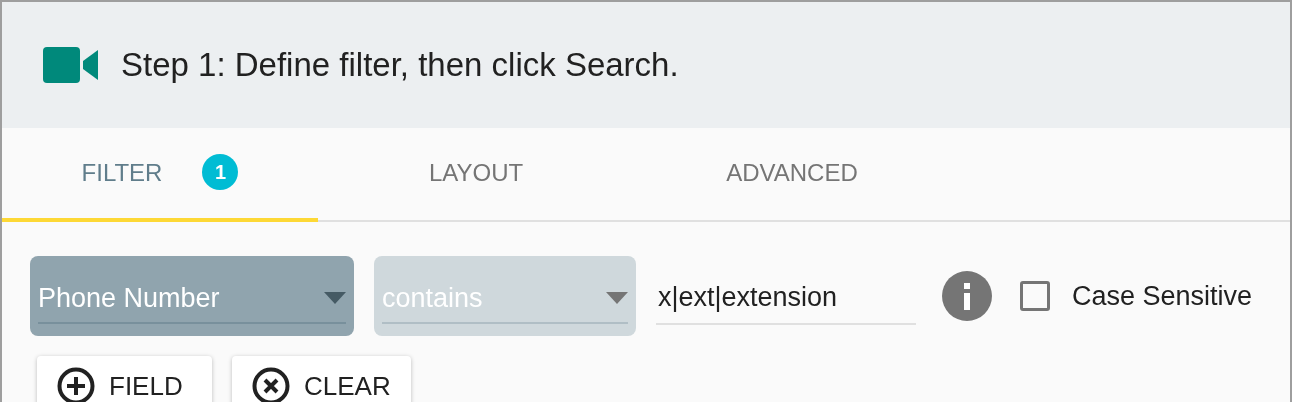 The width and height of the screenshot is (1292, 402). What do you see at coordinates (160, 175) in the screenshot?
I see `tab: FILTER 1` at bounding box center [160, 175].